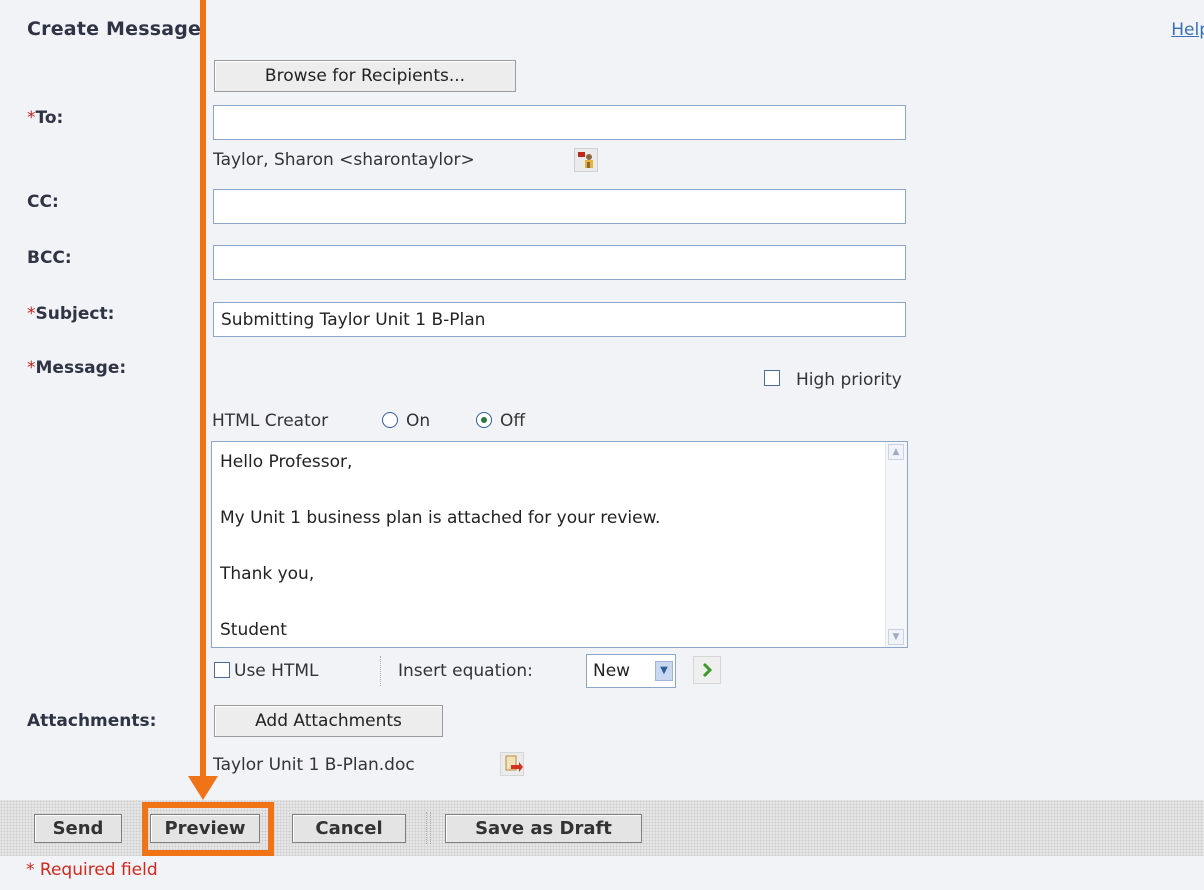  What do you see at coordinates (707, 670) in the screenshot?
I see `go-arrow-icon` at bounding box center [707, 670].